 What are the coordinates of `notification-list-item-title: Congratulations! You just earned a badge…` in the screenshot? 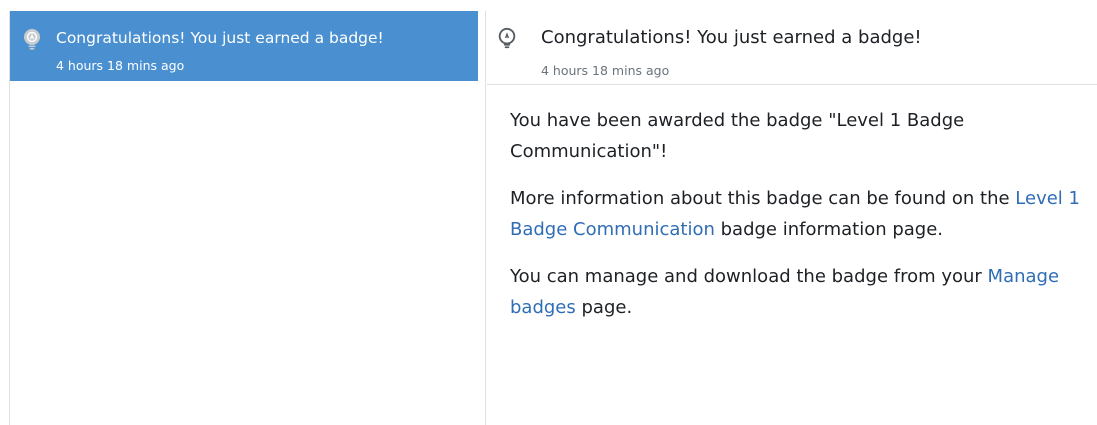 It's located at (220, 38).